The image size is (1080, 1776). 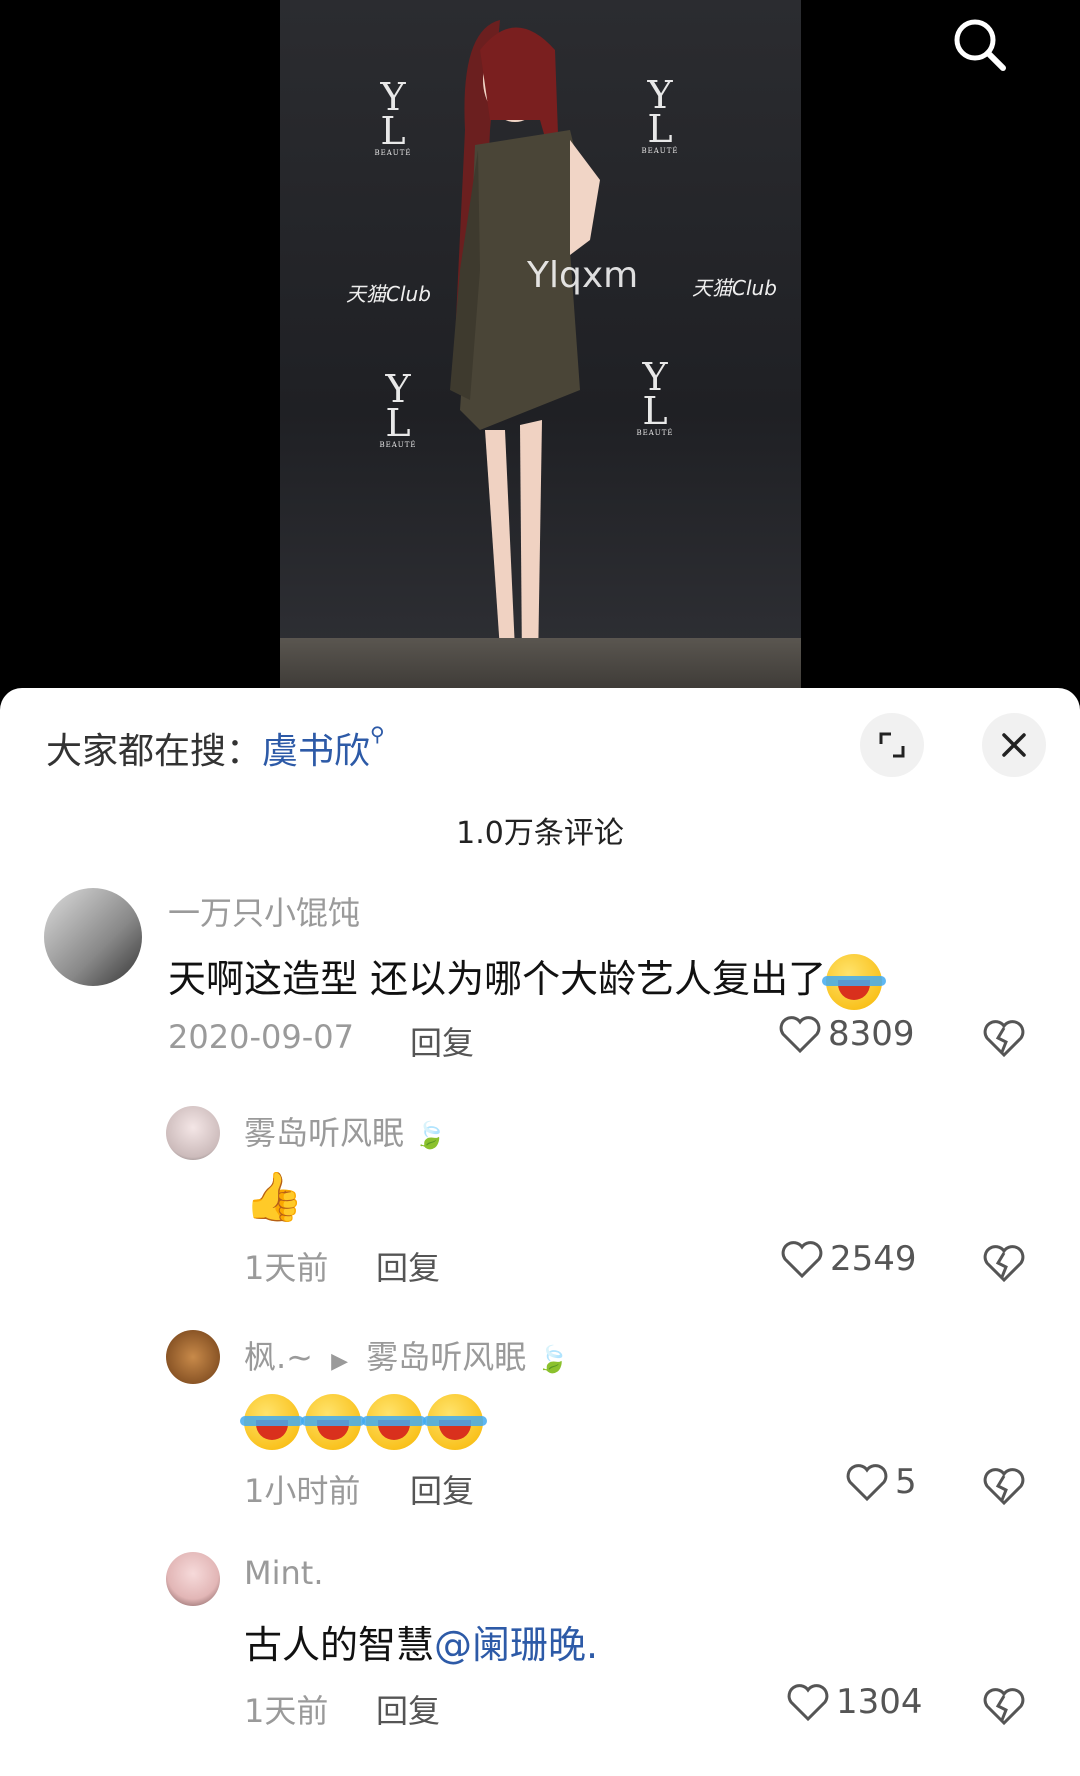 I want to click on close-icon, so click(x=1014, y=745).